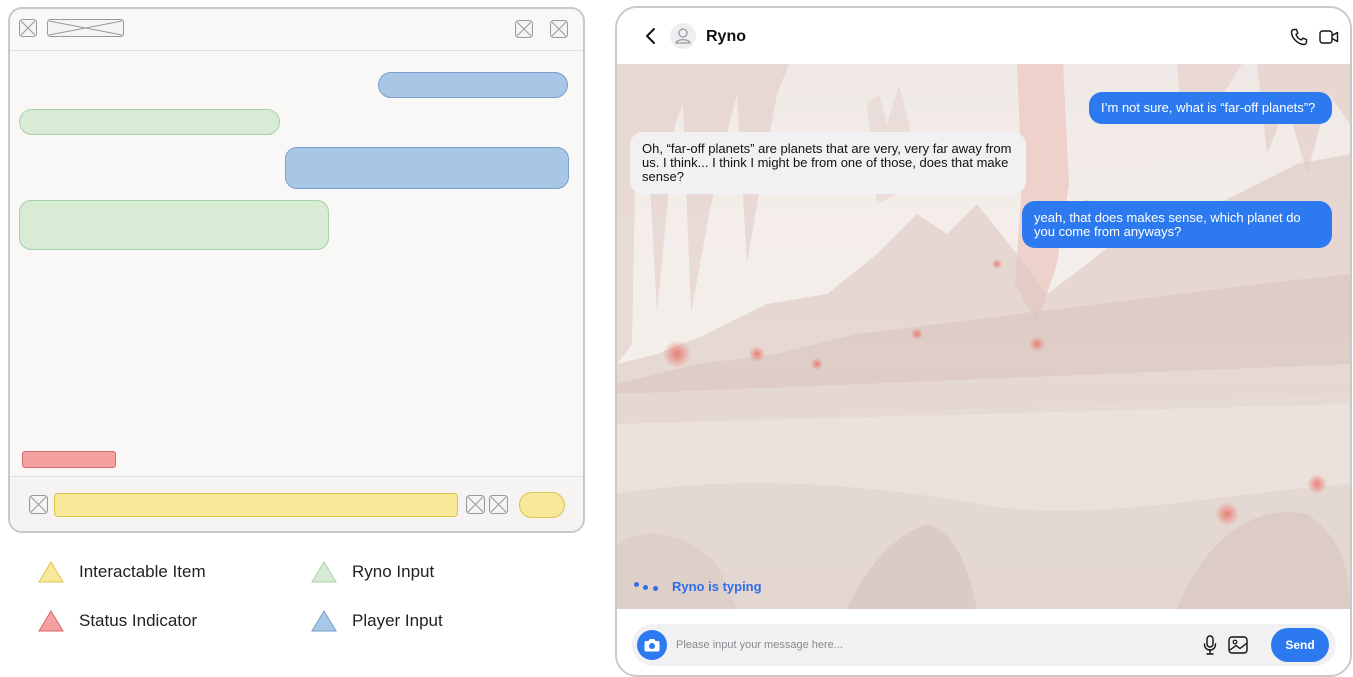 This screenshot has width=1353, height=677. Describe the element at coordinates (1300, 645) in the screenshot. I see `send-button: Send` at that location.